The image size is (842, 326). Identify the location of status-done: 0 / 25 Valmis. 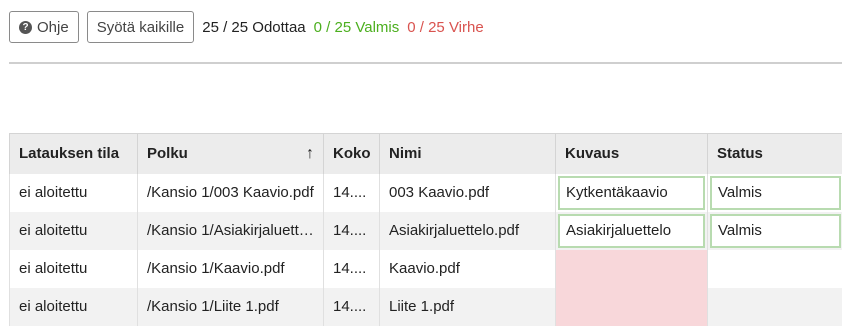
(356, 27).